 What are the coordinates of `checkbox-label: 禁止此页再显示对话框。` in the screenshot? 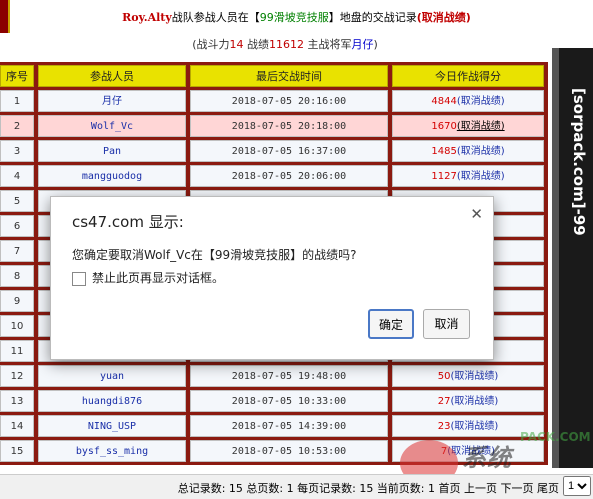 It's located at (158, 278).